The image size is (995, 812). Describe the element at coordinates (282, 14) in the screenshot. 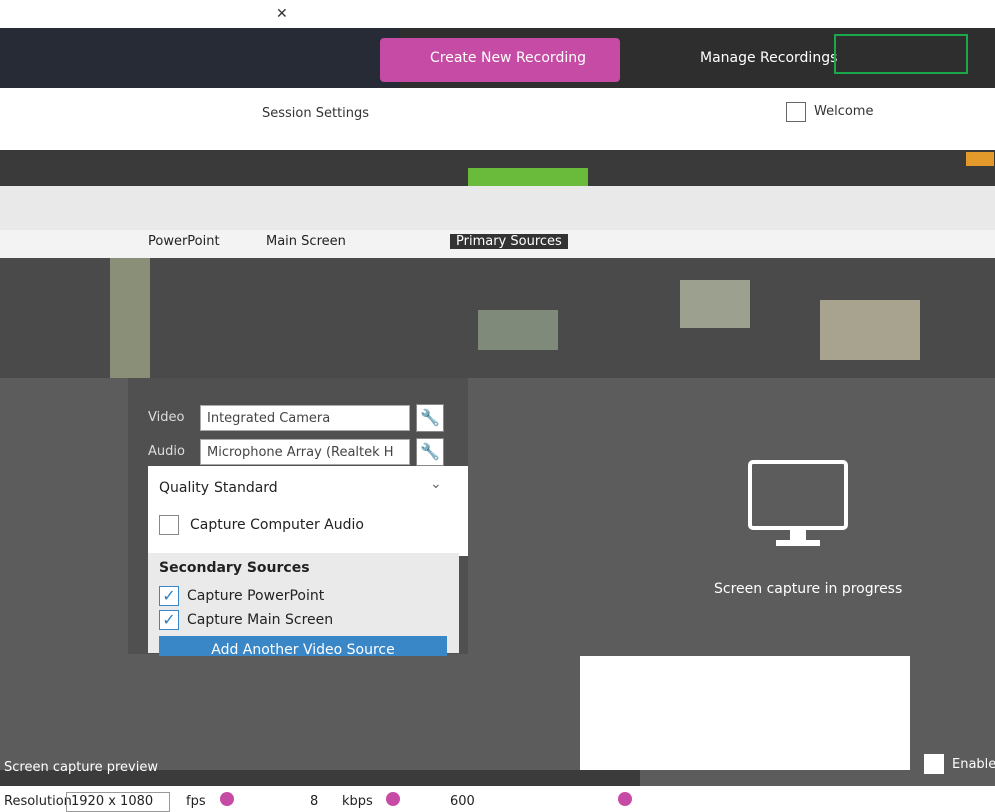

I see `close-icon: ✕` at that location.